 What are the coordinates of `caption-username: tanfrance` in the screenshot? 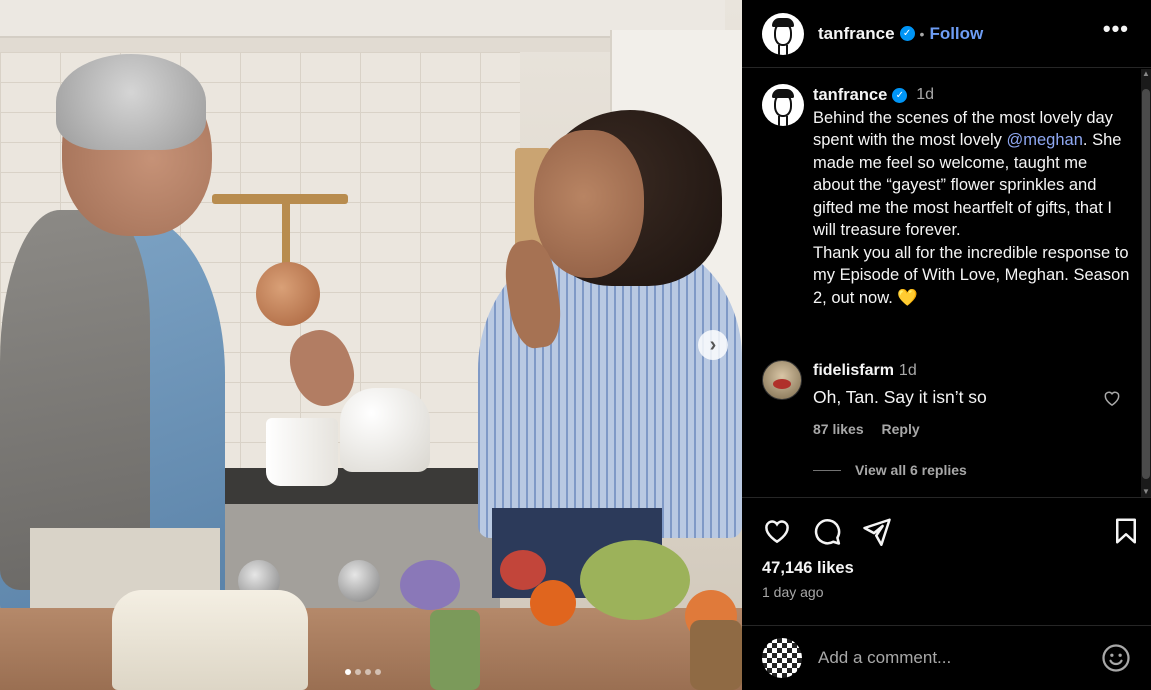 It's located at (850, 95).